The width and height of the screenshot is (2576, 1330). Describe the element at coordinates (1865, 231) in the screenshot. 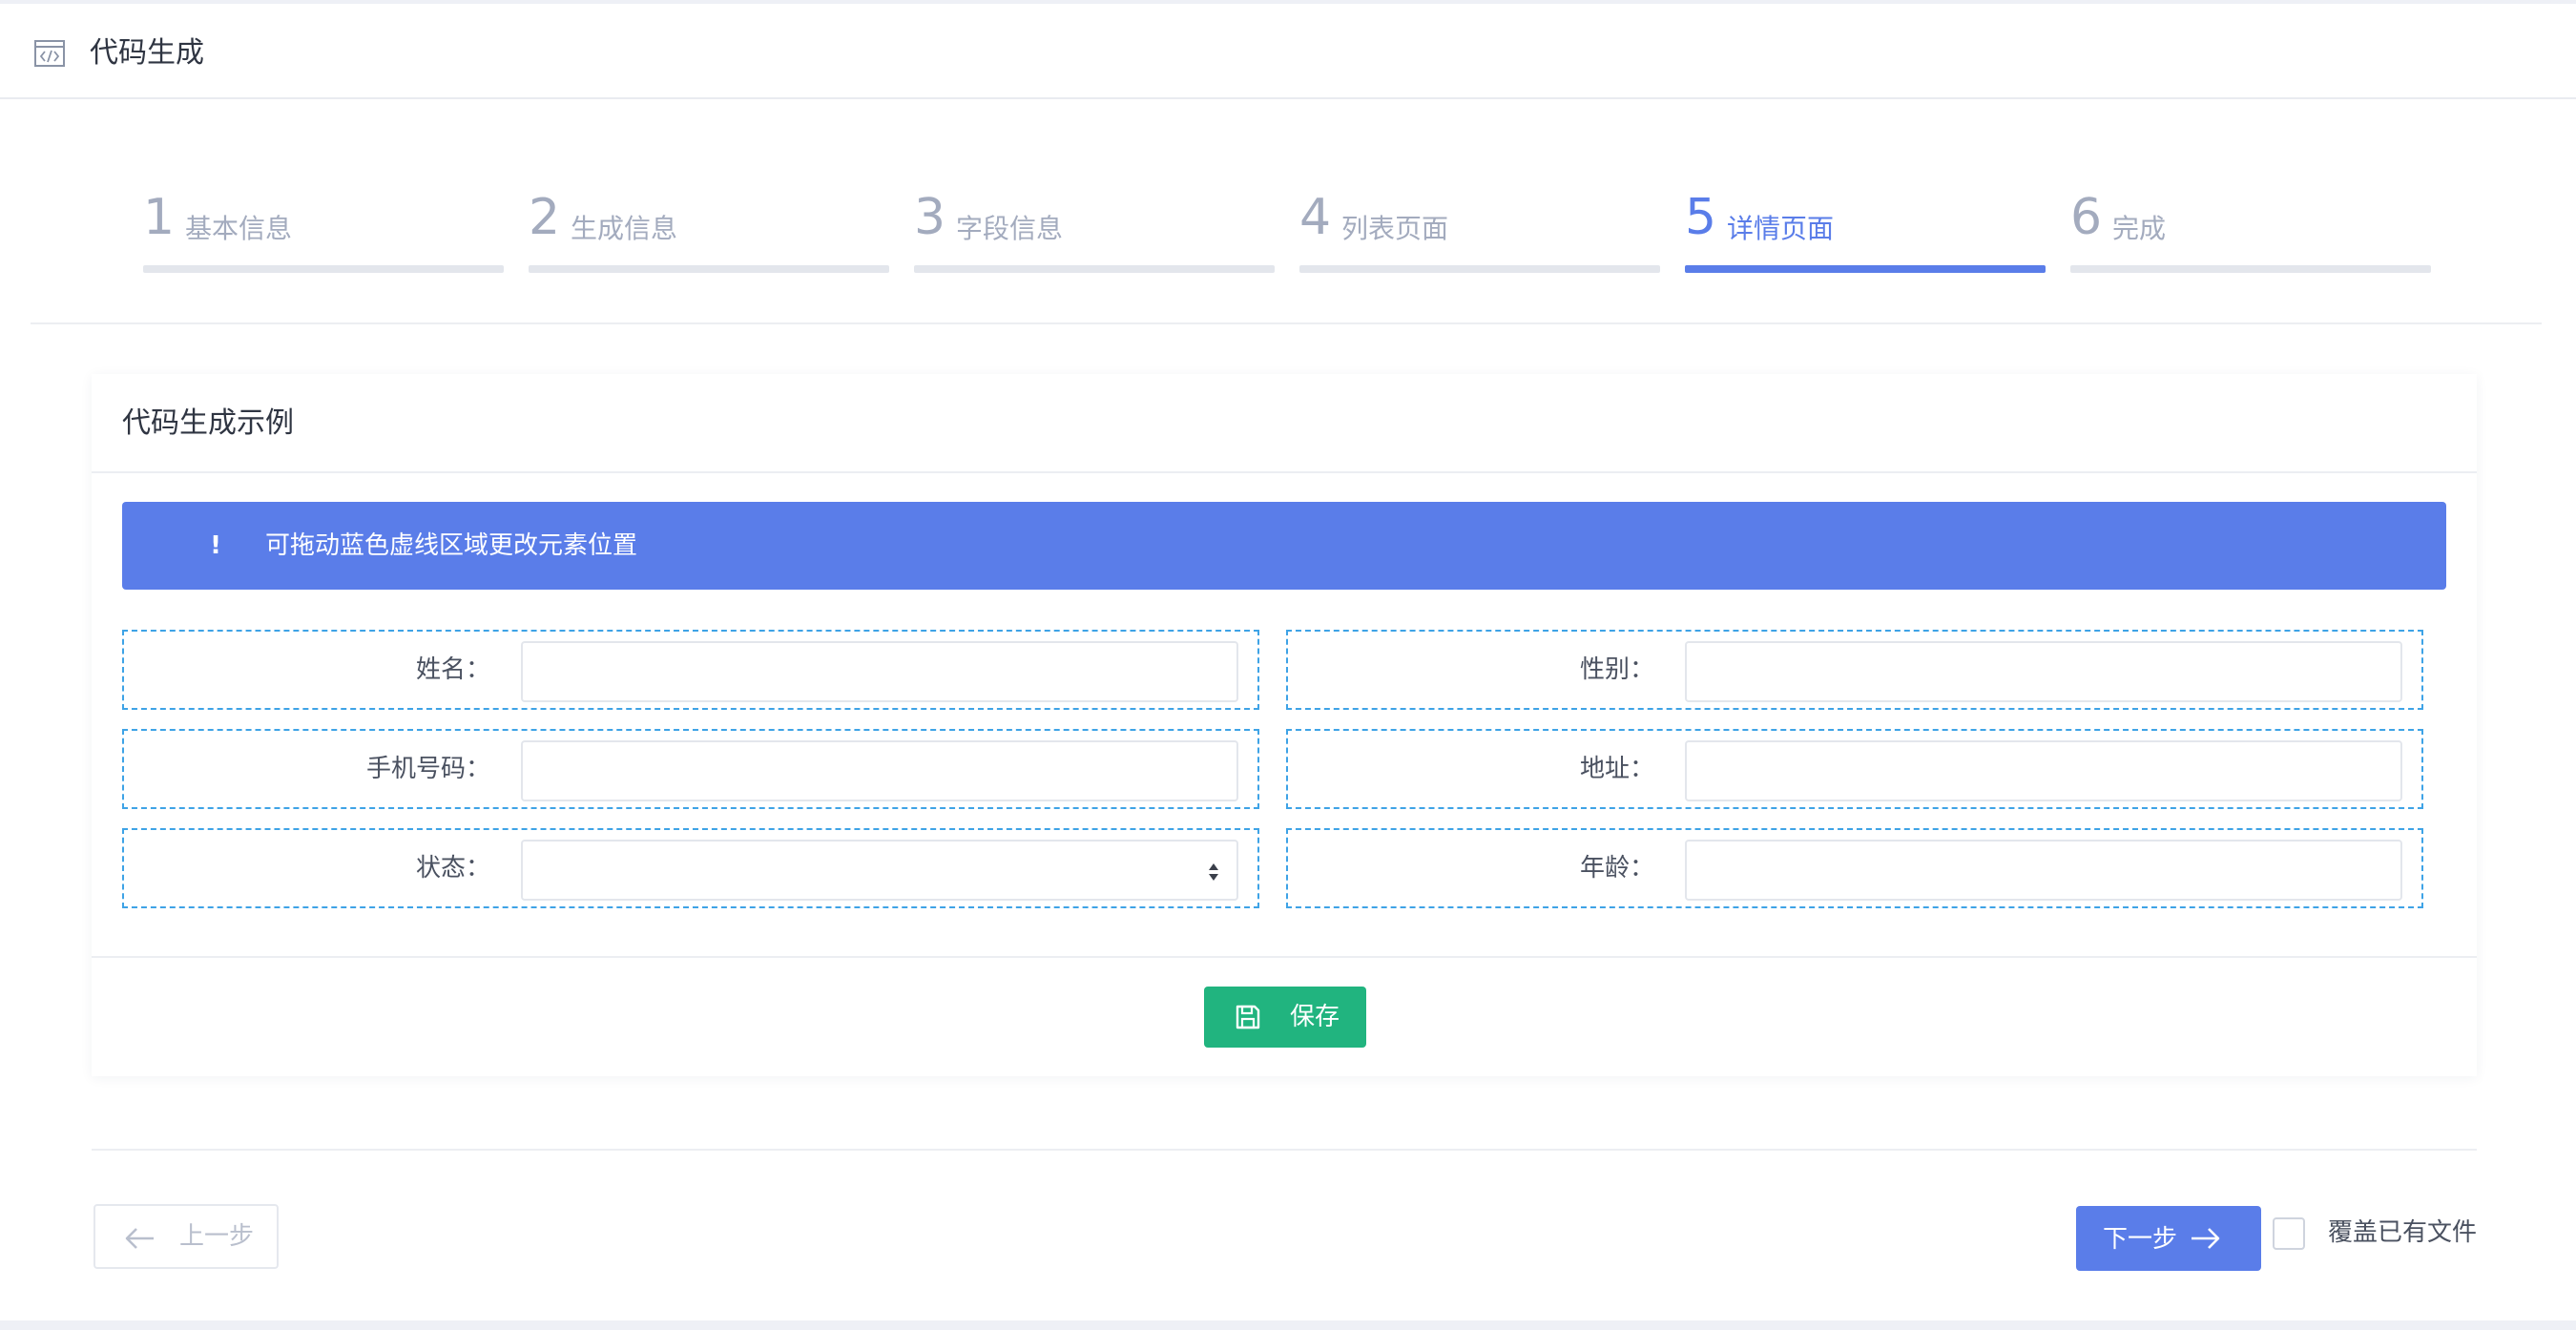

I see `step-detail-page: 5 详情页面` at that location.